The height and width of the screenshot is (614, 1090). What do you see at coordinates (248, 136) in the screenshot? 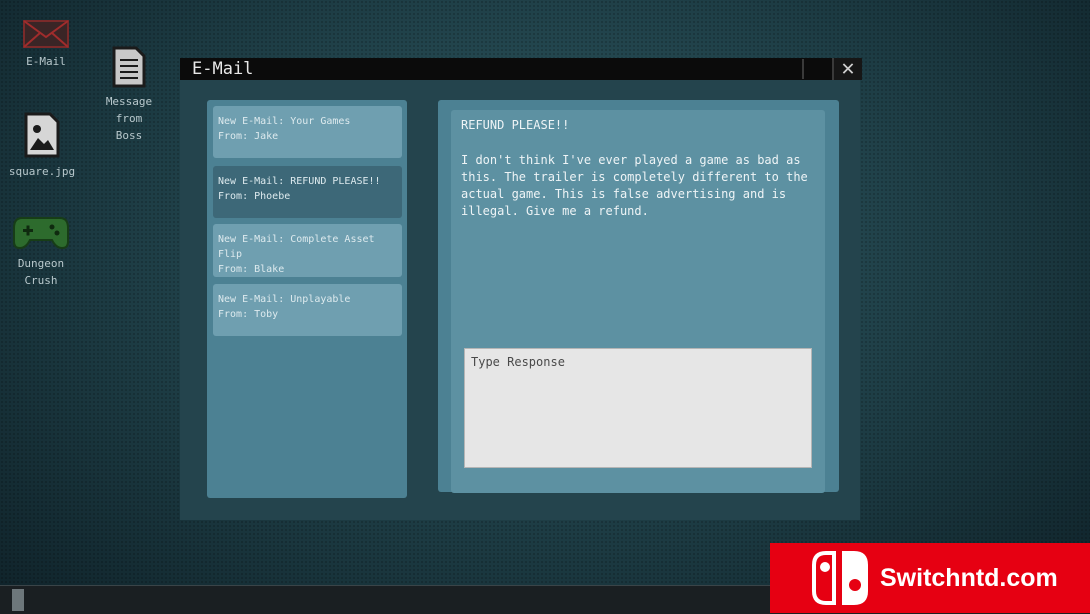
I see `email-sender: From: Jake` at bounding box center [248, 136].